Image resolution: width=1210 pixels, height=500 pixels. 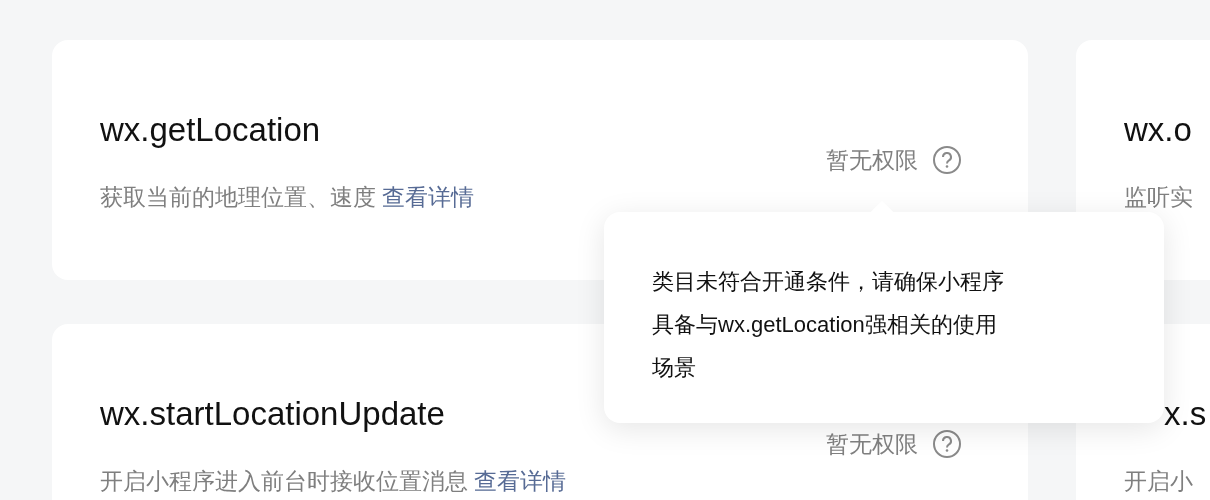 What do you see at coordinates (1158, 197) in the screenshot?
I see `api-description: 监听实` at bounding box center [1158, 197].